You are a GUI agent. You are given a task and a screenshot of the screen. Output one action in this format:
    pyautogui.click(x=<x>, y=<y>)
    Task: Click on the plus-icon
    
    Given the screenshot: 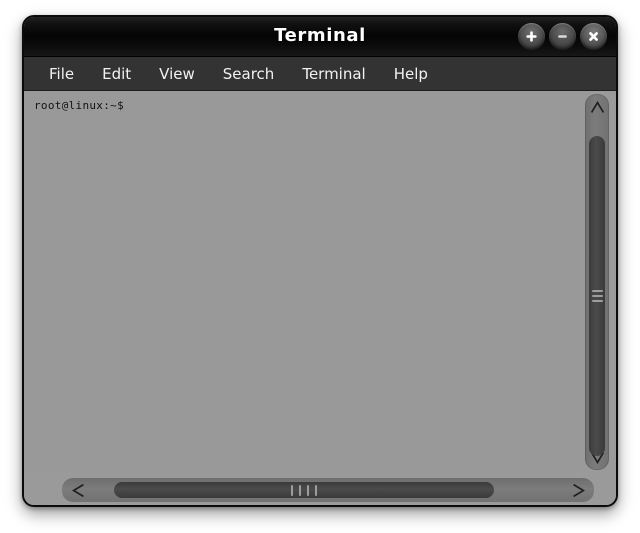 What is the action you would take?
    pyautogui.click(x=531, y=36)
    